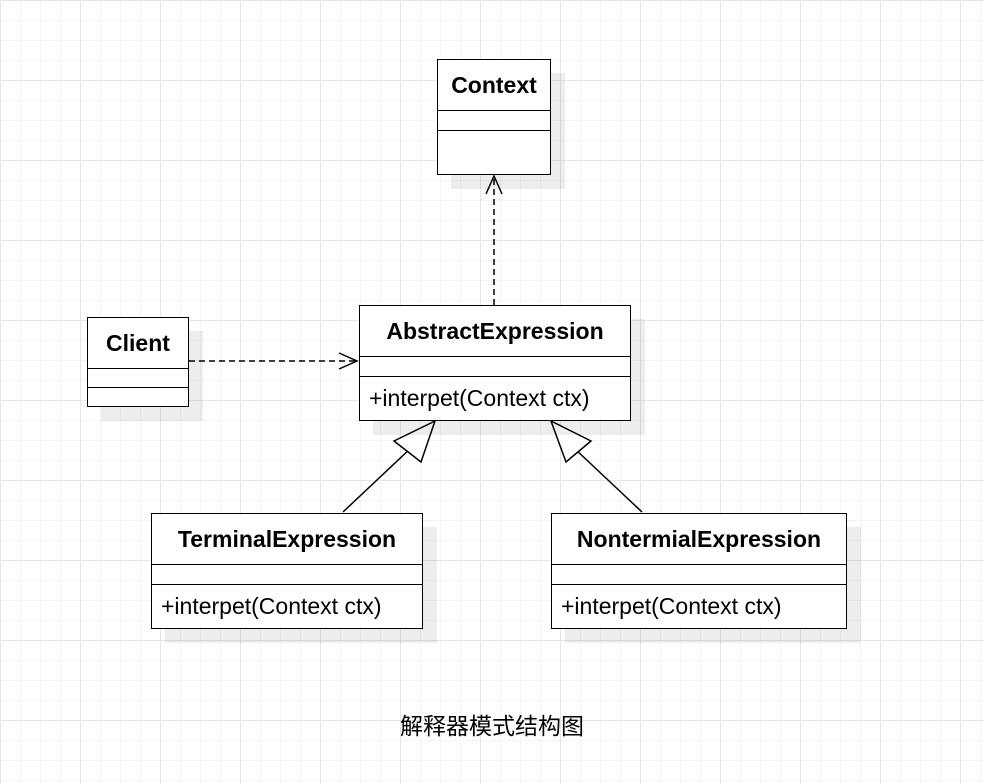  Describe the element at coordinates (495, 331) in the screenshot. I see `class-name: AbstractExpression` at that location.